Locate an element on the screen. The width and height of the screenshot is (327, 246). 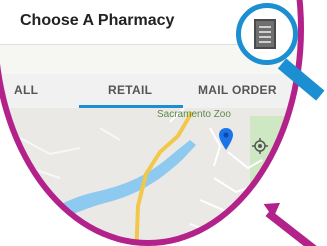
map-place-label: Sacramento Zoo is located at coordinates (194, 114).